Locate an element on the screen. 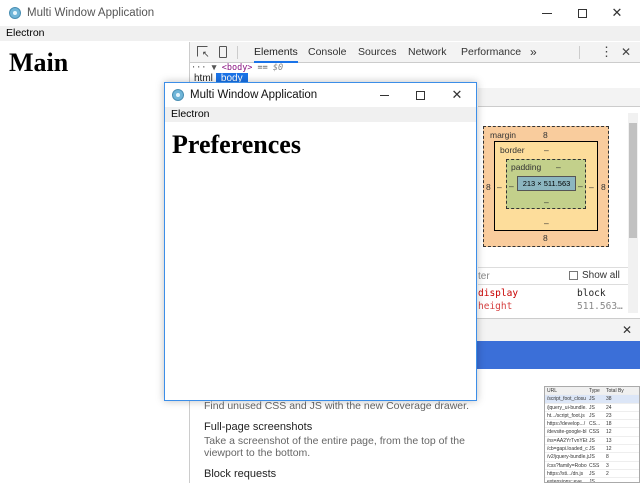  prefs-window-title: Multi Window Application is located at coordinates (254, 95).